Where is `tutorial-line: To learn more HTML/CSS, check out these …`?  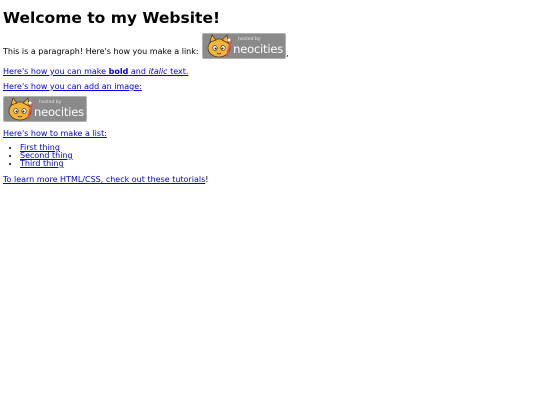
tutorial-line: To learn more HTML/CSS, check out these … is located at coordinates (105, 180).